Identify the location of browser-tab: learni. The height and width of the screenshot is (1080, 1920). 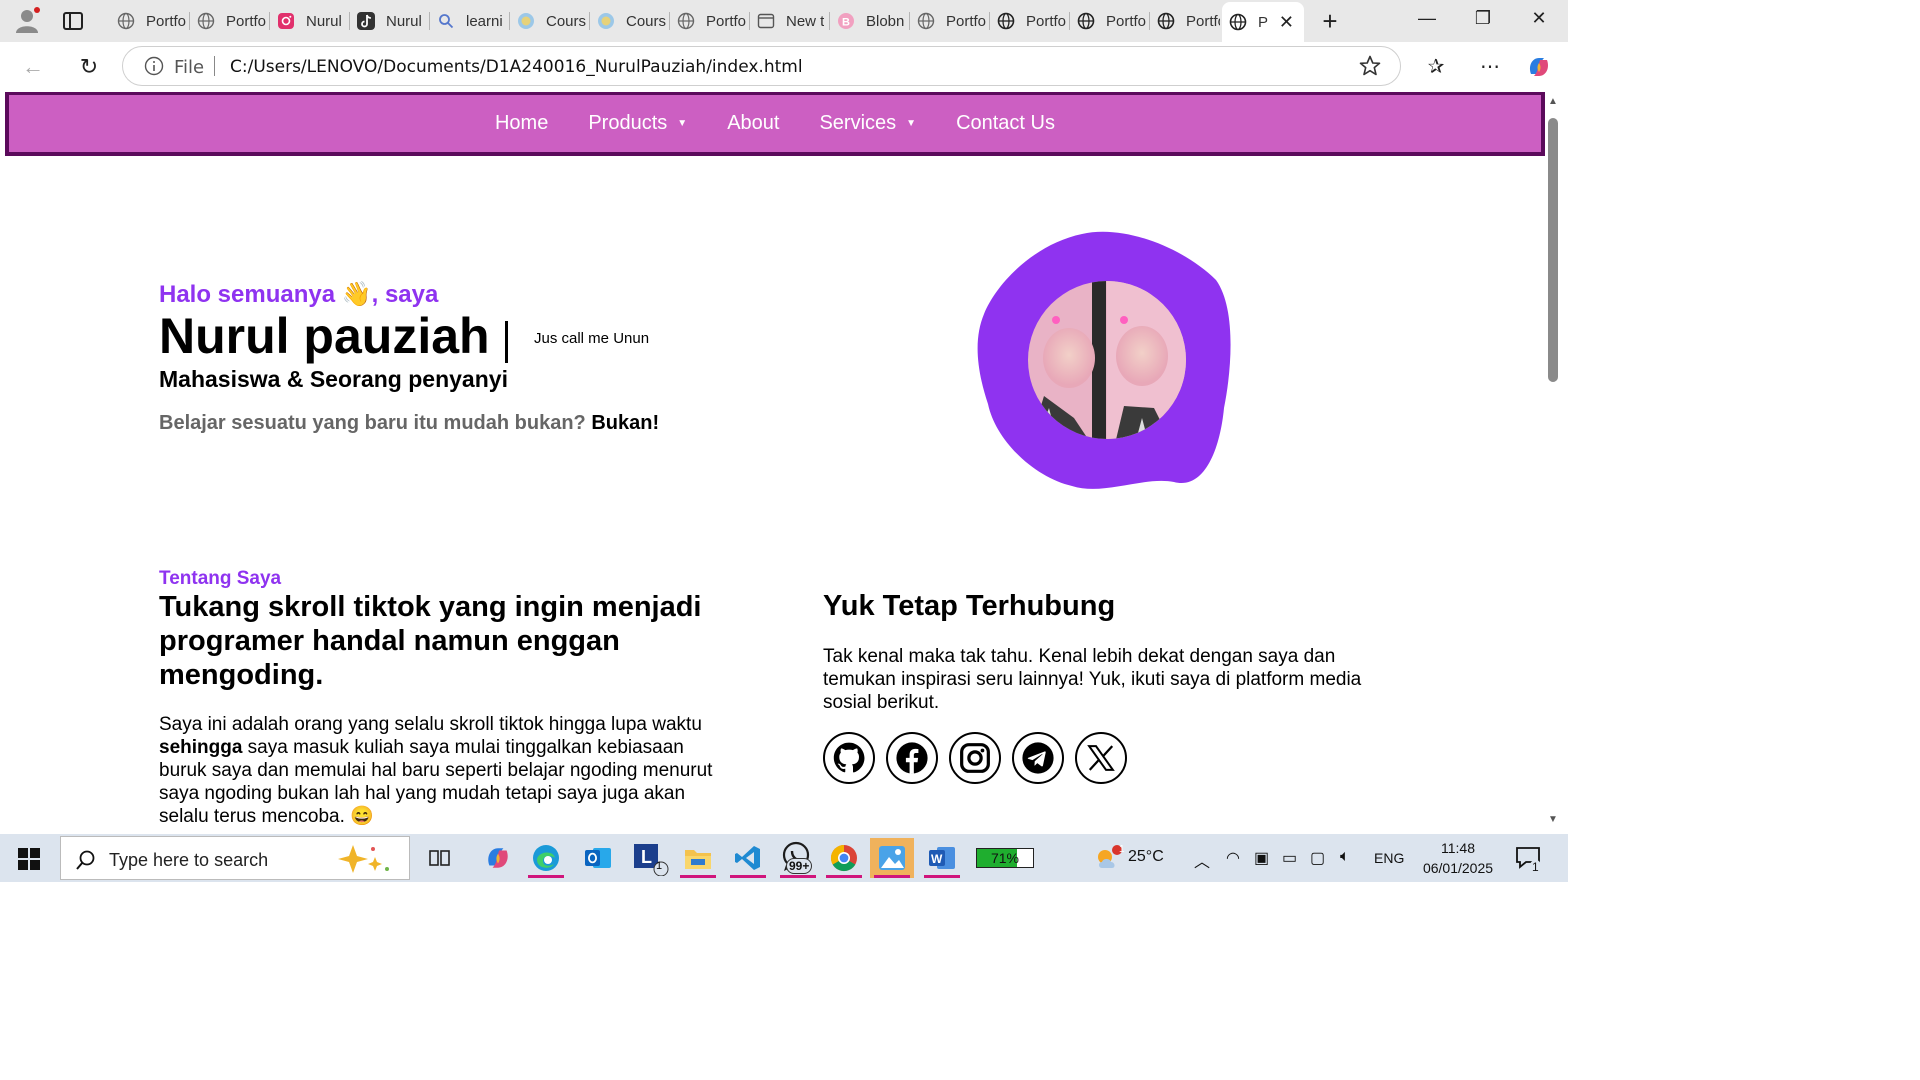
(469, 21).